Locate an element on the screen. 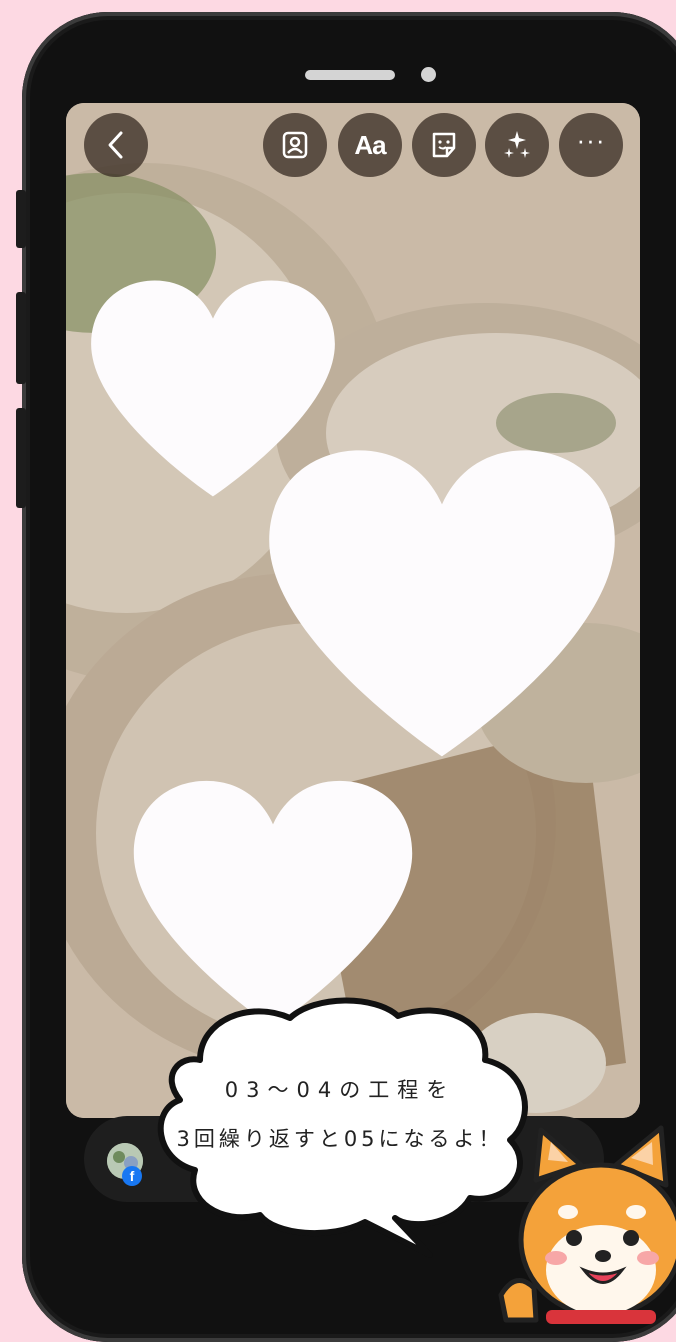 The height and width of the screenshot is (1342, 676). back-button is located at coordinates (116, 145).